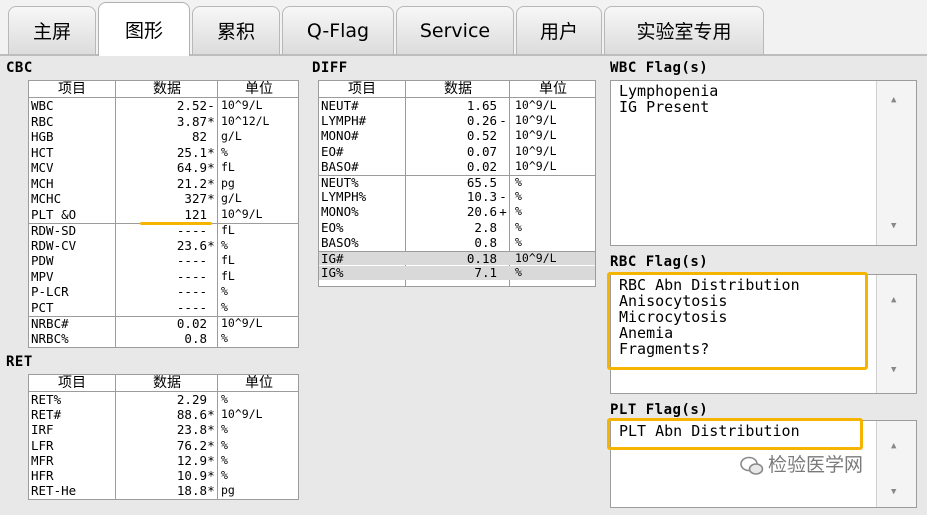 This screenshot has height=515, width=927. Describe the element at coordinates (42, 136) in the screenshot. I see `cell-name: HGB` at that location.